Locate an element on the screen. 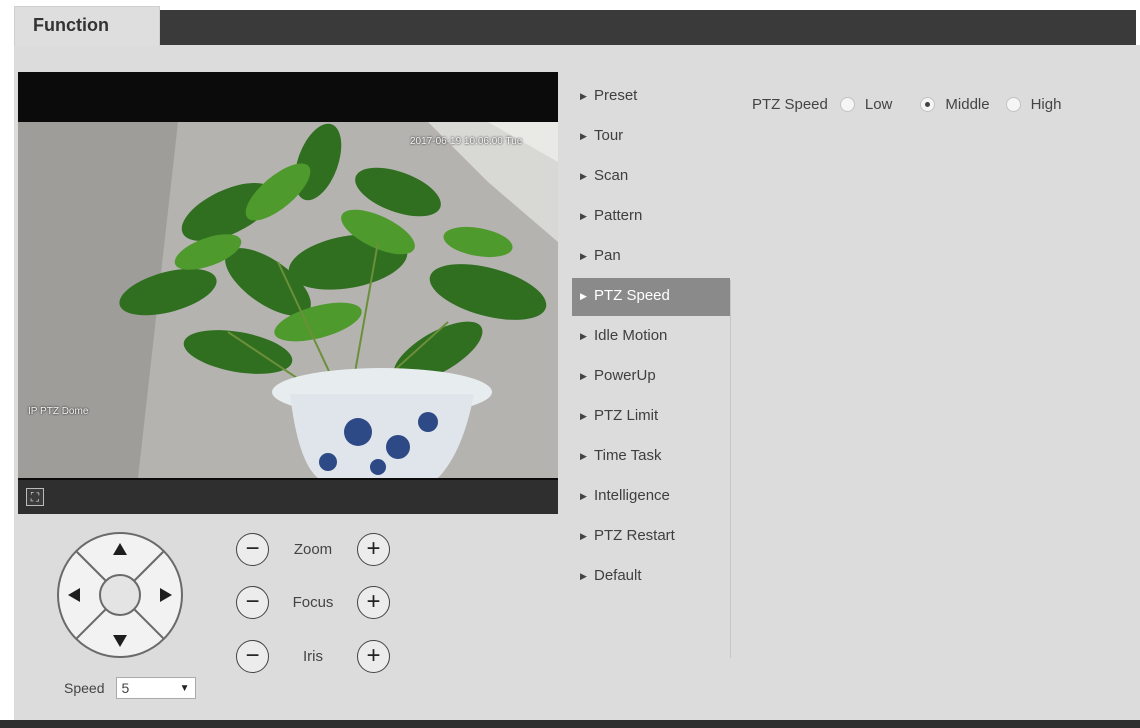  radio-low-circle is located at coordinates (847, 104).